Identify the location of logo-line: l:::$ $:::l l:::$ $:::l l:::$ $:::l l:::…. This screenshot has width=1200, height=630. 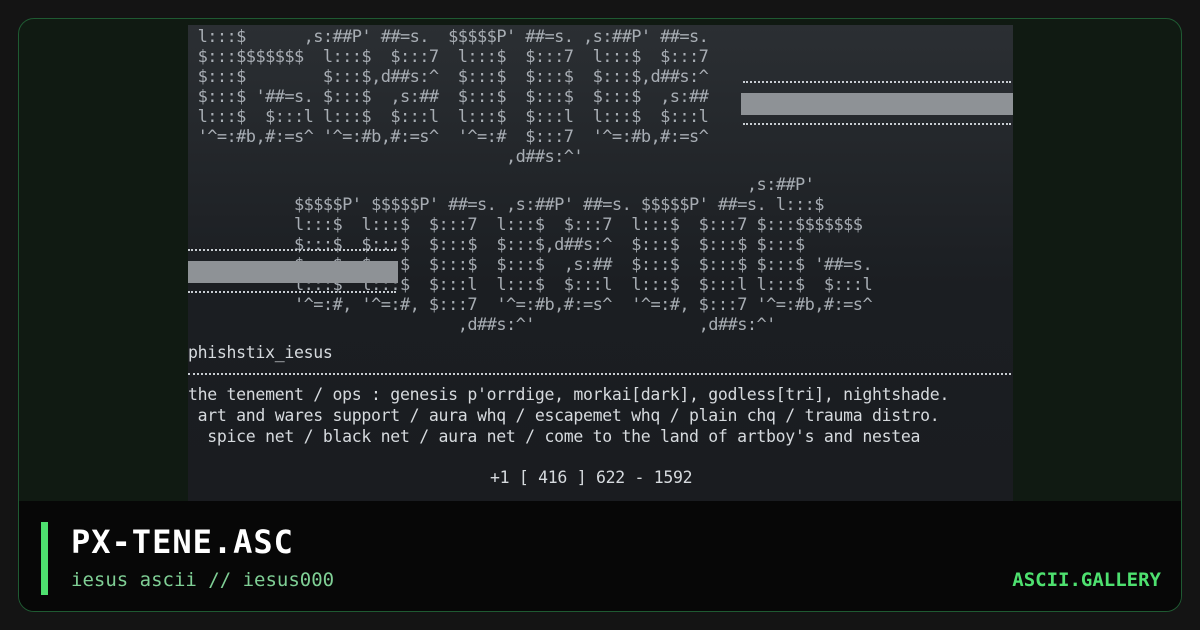
(448, 117).